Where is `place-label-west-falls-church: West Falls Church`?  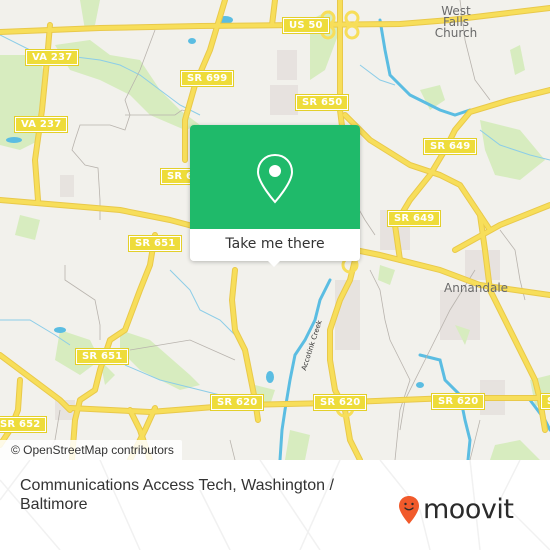
place-label-west-falls-church: West Falls Church is located at coordinates (456, 22).